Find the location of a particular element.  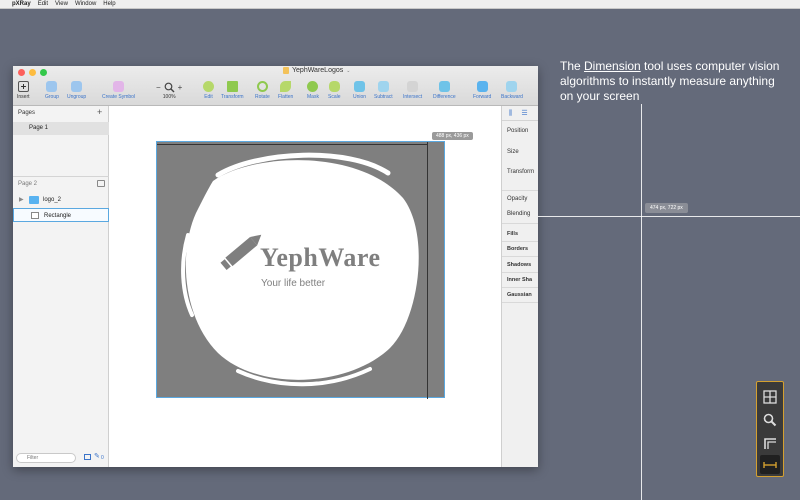

ungroup-button: Ungroup is located at coordinates (76, 90).